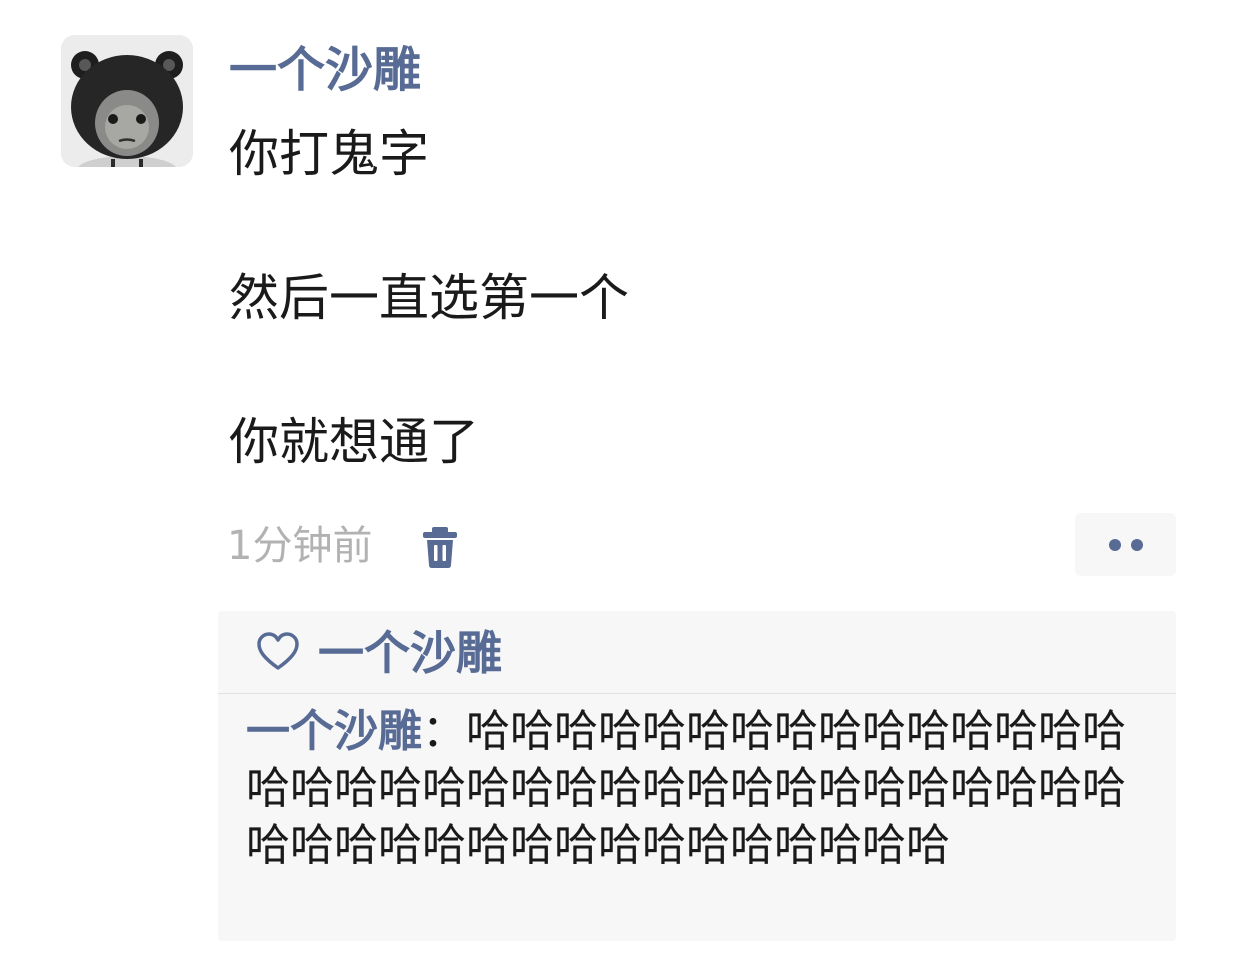 Image resolution: width=1242 pixels, height=972 pixels. I want to click on post-text-line-1: 你打鬼字, so click(329, 154).